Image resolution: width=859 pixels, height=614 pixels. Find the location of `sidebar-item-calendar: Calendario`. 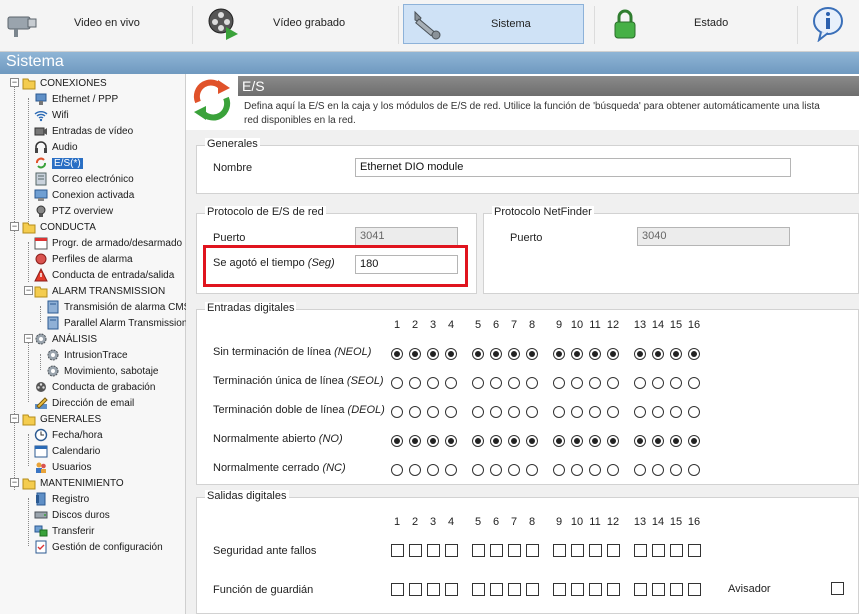

sidebar-item-calendar: Calendario is located at coordinates (67, 451).